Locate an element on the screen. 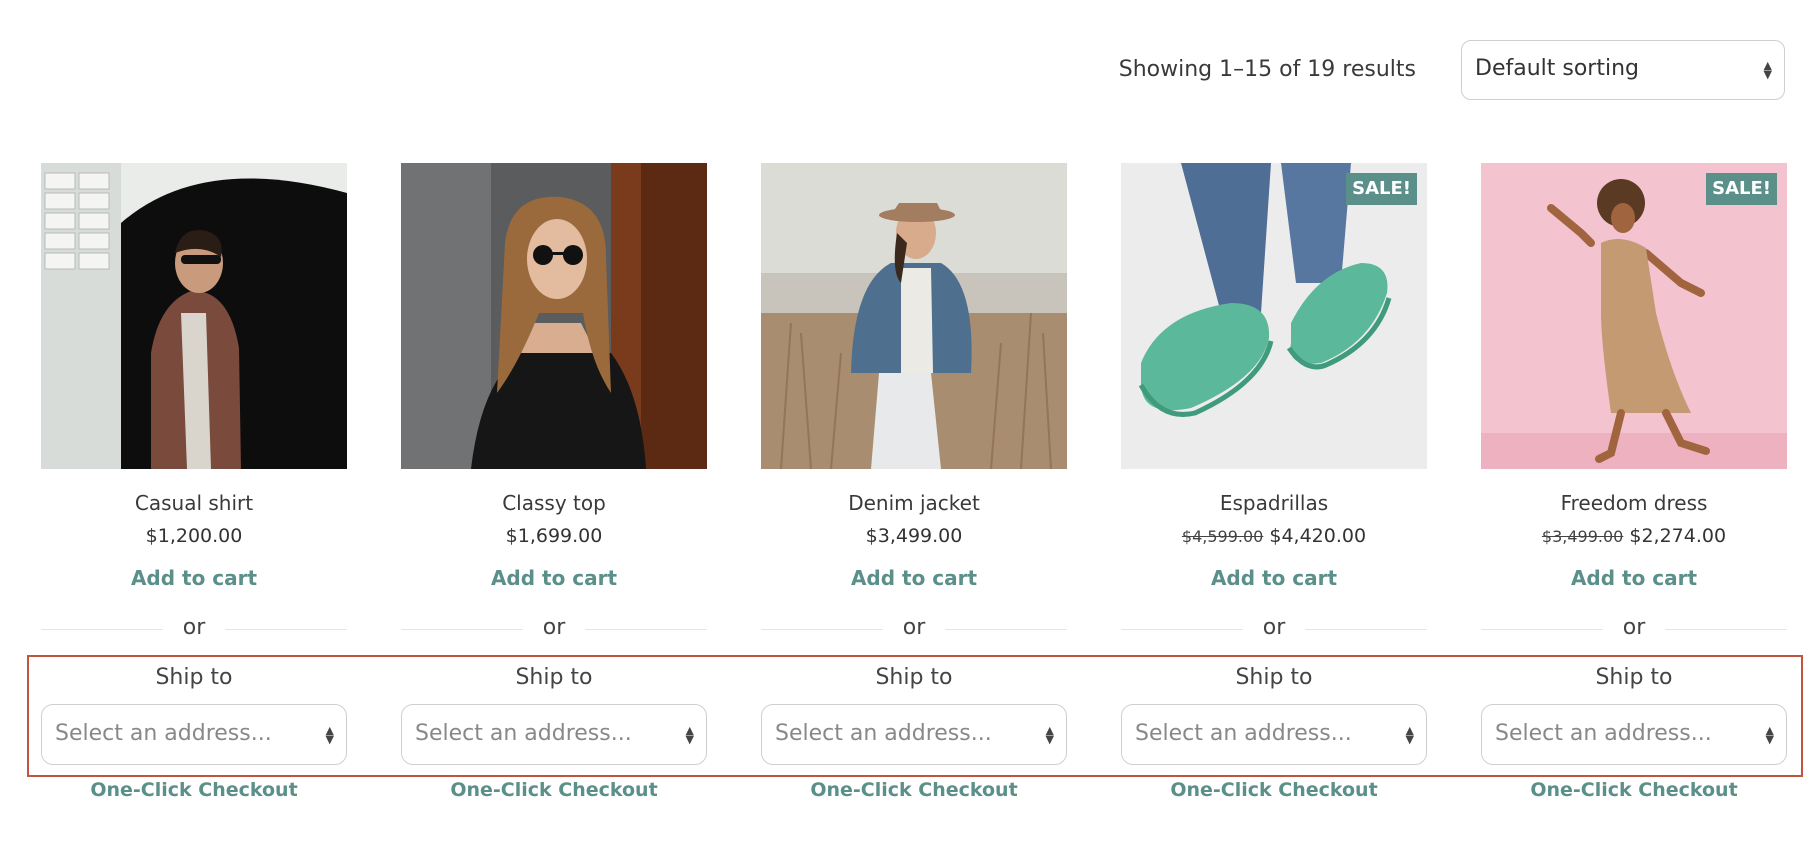 The width and height of the screenshot is (1816, 868). product-price: $1,699.00 is located at coordinates (554, 536).